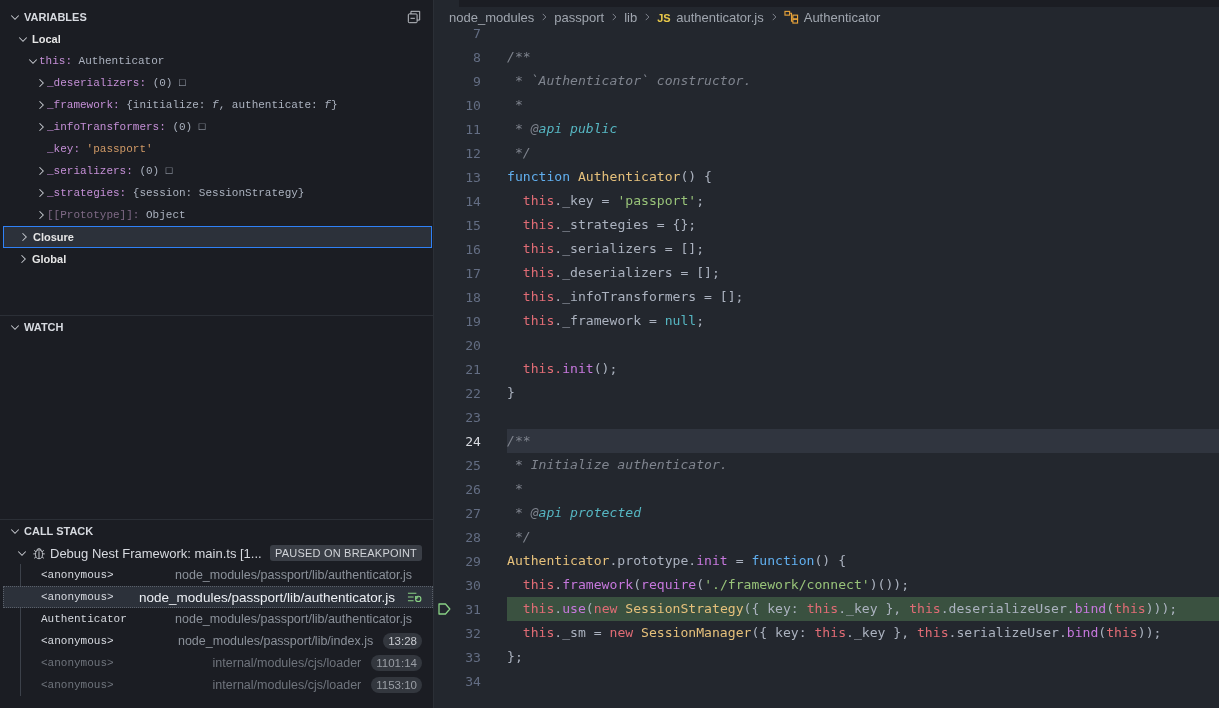  What do you see at coordinates (472, 489) in the screenshot?
I see `line-number: 26` at bounding box center [472, 489].